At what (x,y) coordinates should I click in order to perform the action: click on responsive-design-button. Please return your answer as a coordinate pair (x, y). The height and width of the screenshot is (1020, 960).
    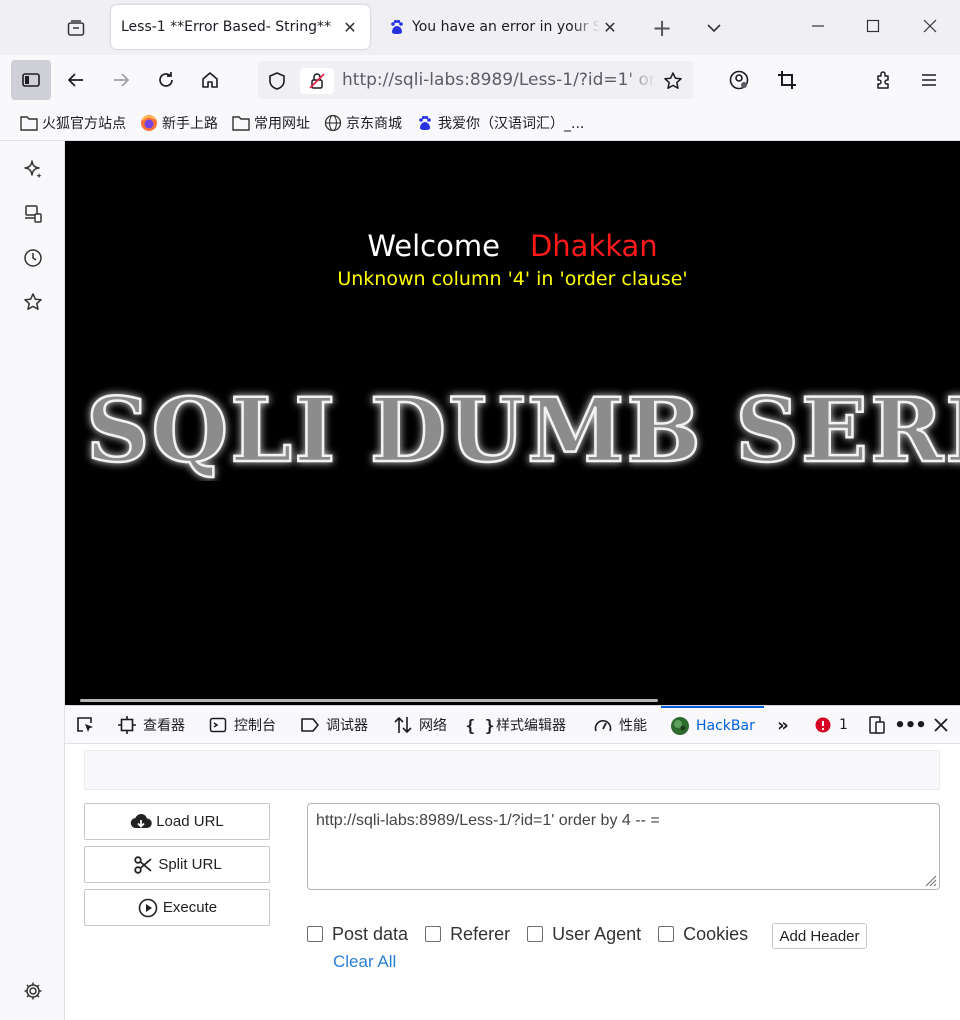
    Looking at the image, I should click on (880, 725).